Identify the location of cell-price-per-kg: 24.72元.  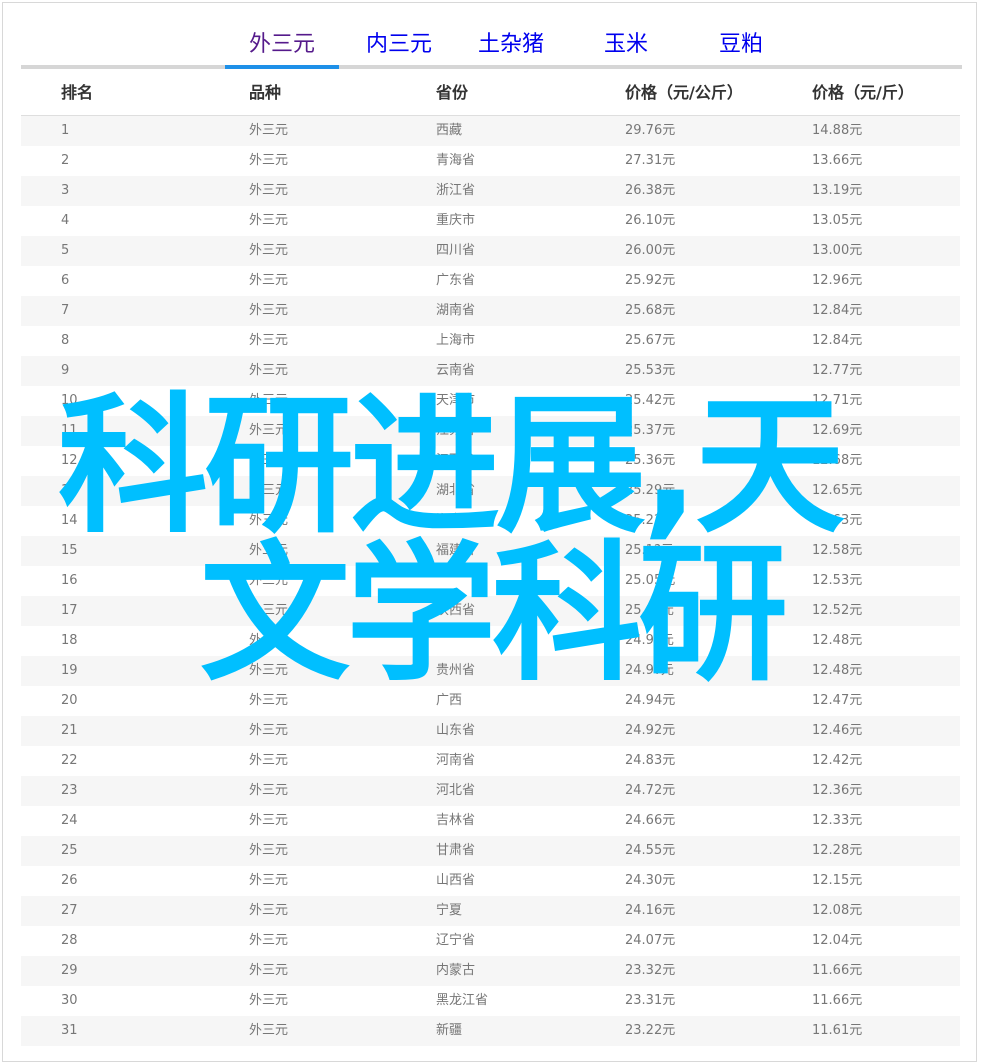
(650, 790).